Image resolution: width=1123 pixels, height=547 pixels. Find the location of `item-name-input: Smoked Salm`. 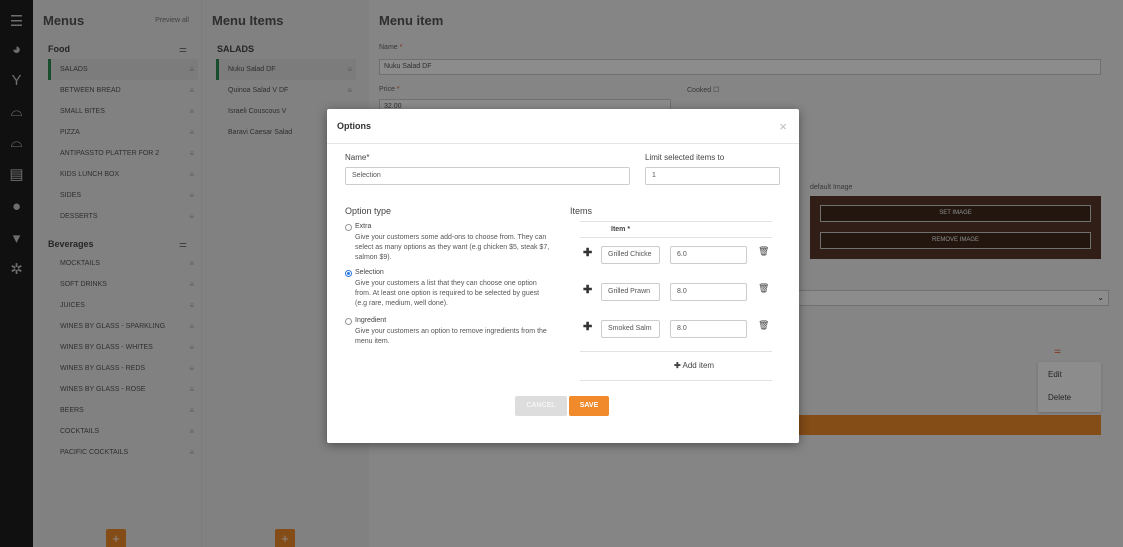

item-name-input: Smoked Salm is located at coordinates (630, 329).